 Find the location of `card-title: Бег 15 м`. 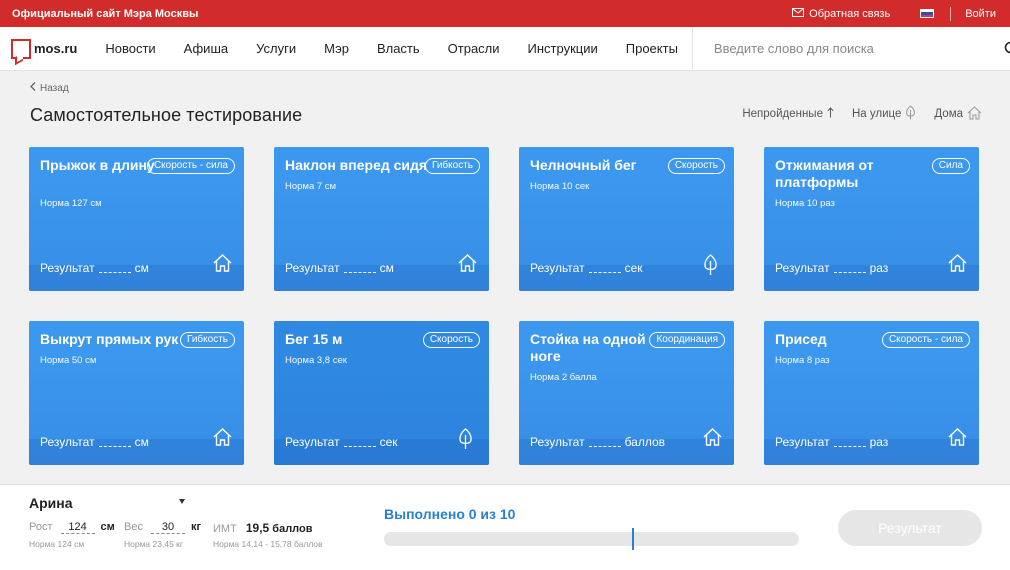

card-title: Бег 15 м is located at coordinates (314, 339).